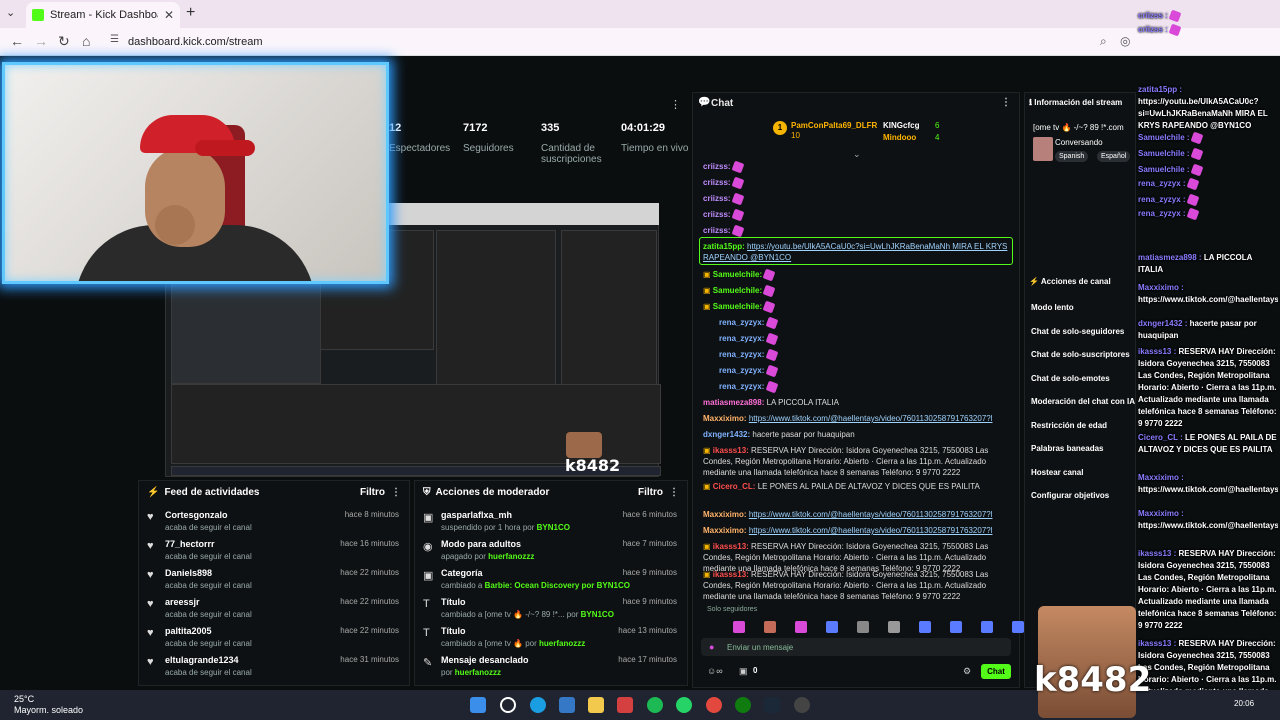  Describe the element at coordinates (1052, 307) in the screenshot. I see `channel-action-item: Modo lento` at that location.